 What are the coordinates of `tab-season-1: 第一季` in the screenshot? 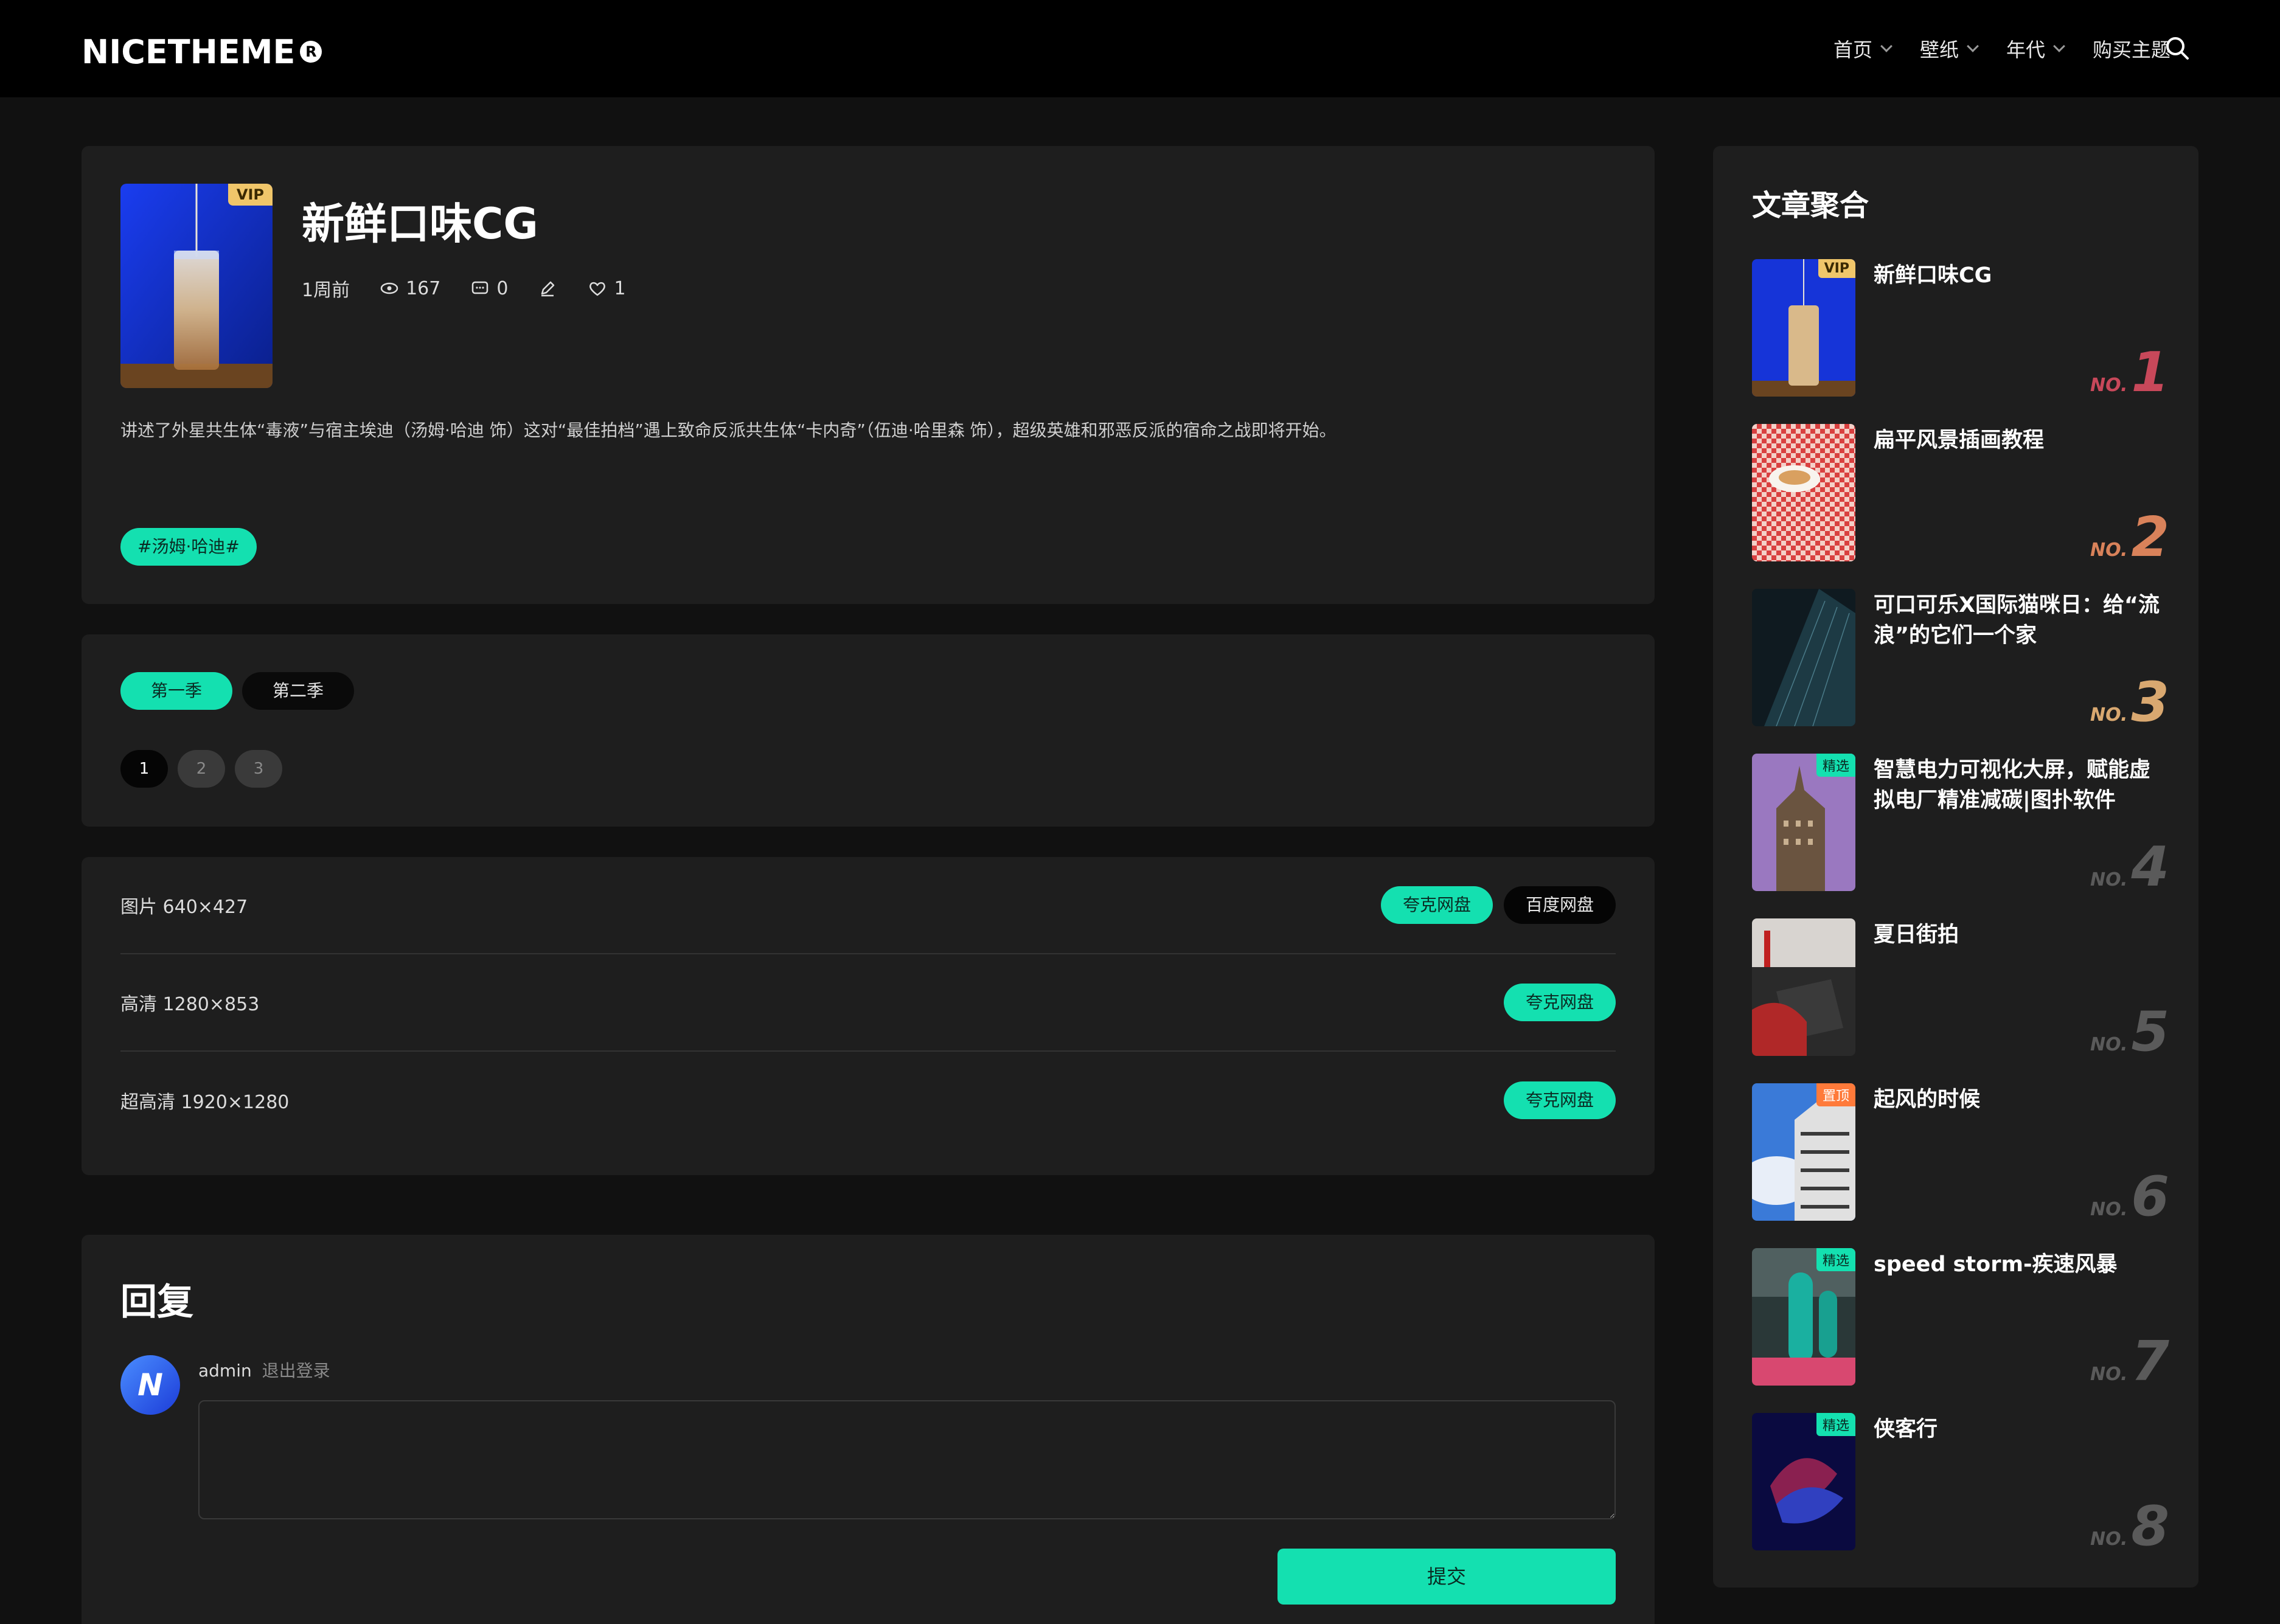 It's located at (176, 691).